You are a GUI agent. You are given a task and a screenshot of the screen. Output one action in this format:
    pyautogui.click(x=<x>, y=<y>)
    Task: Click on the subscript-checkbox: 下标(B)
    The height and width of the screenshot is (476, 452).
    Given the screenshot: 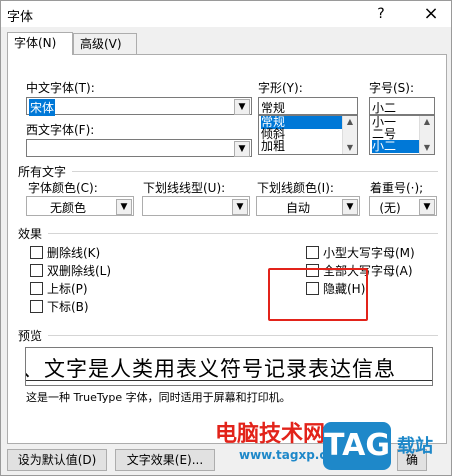 What is the action you would take?
    pyautogui.click(x=59, y=306)
    